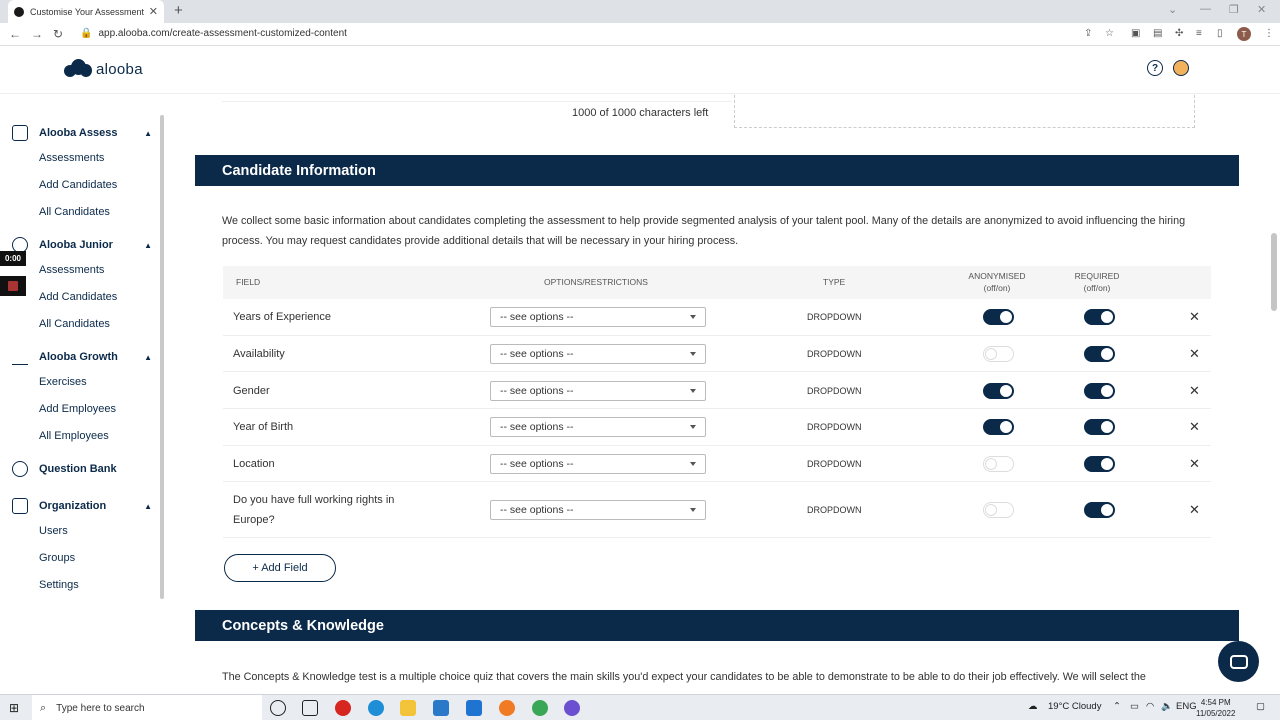  I want to click on alooba-logo: alooba, so click(103, 69).